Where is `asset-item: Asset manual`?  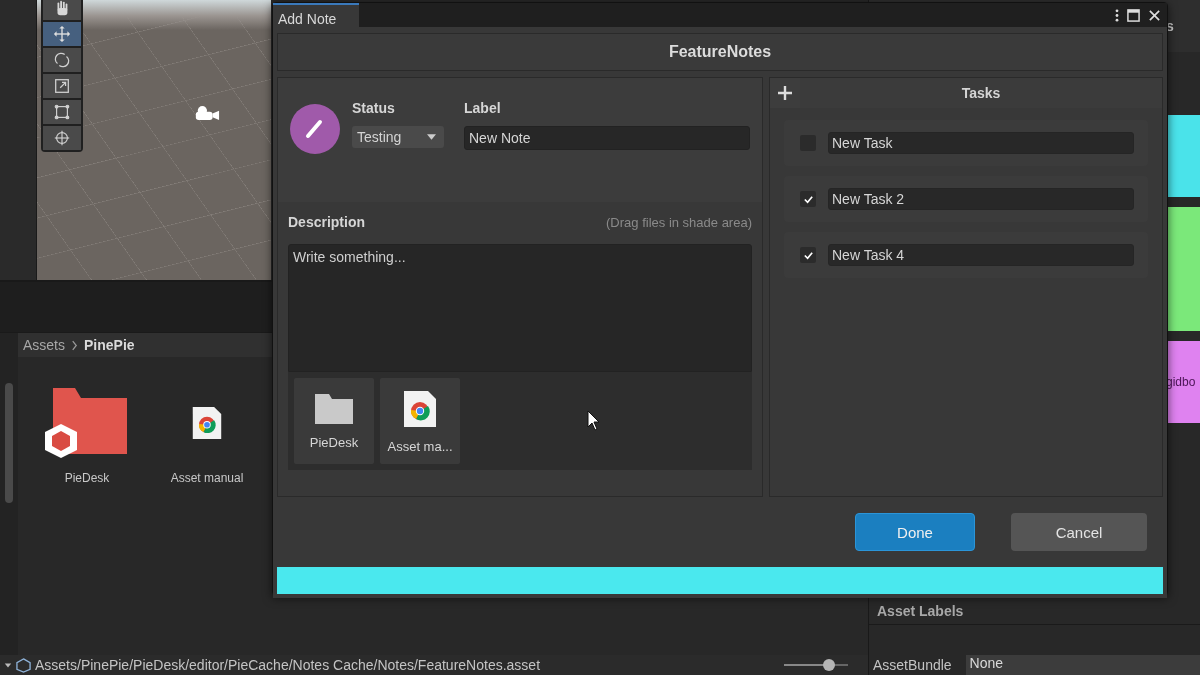
asset-item: Asset manual is located at coordinates (207, 436).